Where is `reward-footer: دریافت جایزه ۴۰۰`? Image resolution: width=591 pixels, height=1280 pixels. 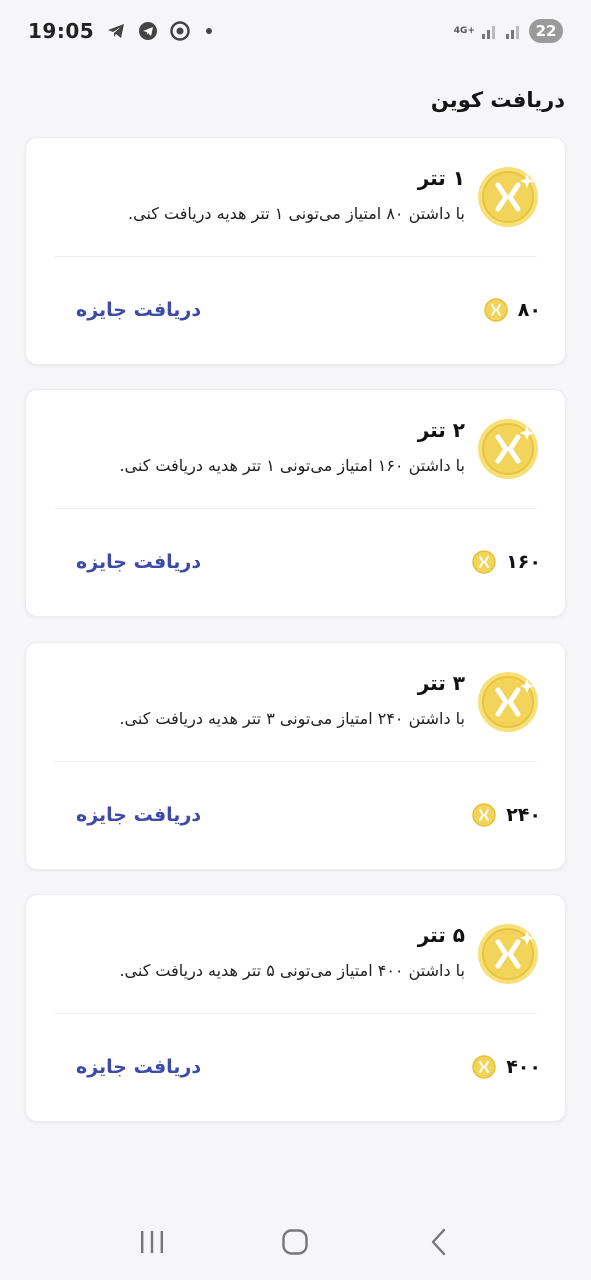
reward-footer: دریافت جایزه ۴۰۰ is located at coordinates (308, 1067).